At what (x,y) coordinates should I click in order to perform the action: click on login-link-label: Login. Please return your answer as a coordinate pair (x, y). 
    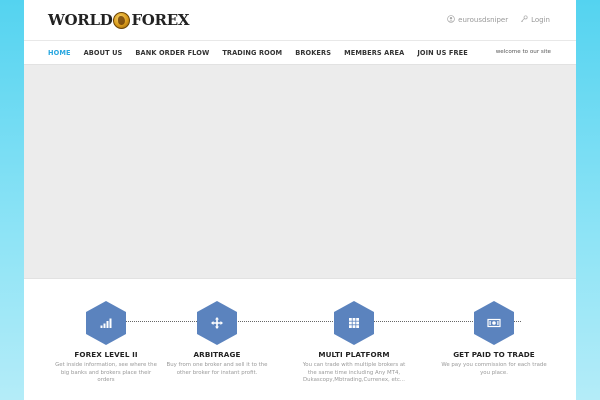
    Looking at the image, I should click on (540, 20).